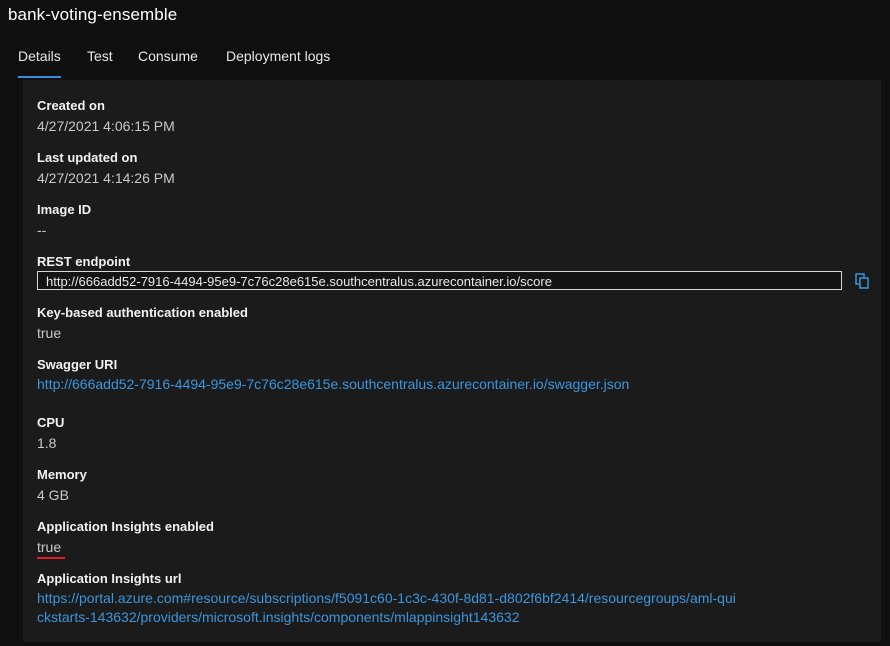 This screenshot has height=646, width=890. Describe the element at coordinates (39, 63) in the screenshot. I see `tab-details: Details` at that location.